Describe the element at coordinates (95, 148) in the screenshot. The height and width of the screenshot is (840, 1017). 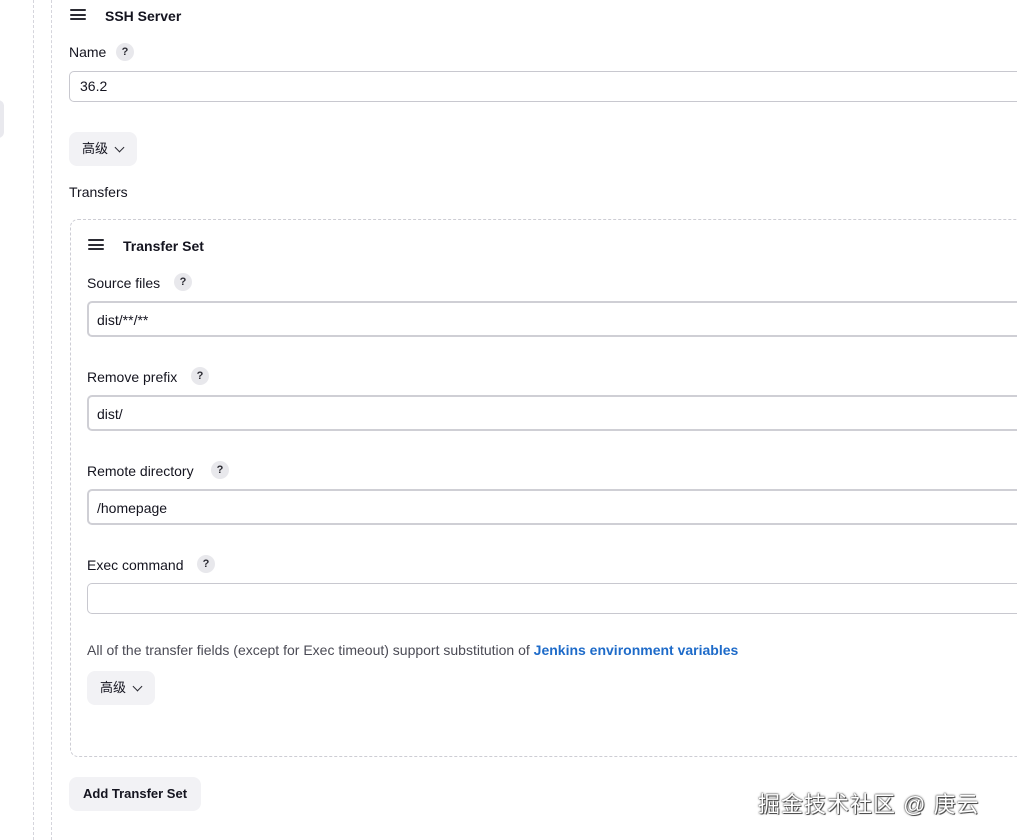
I see `advanced-button-label: 高级` at that location.